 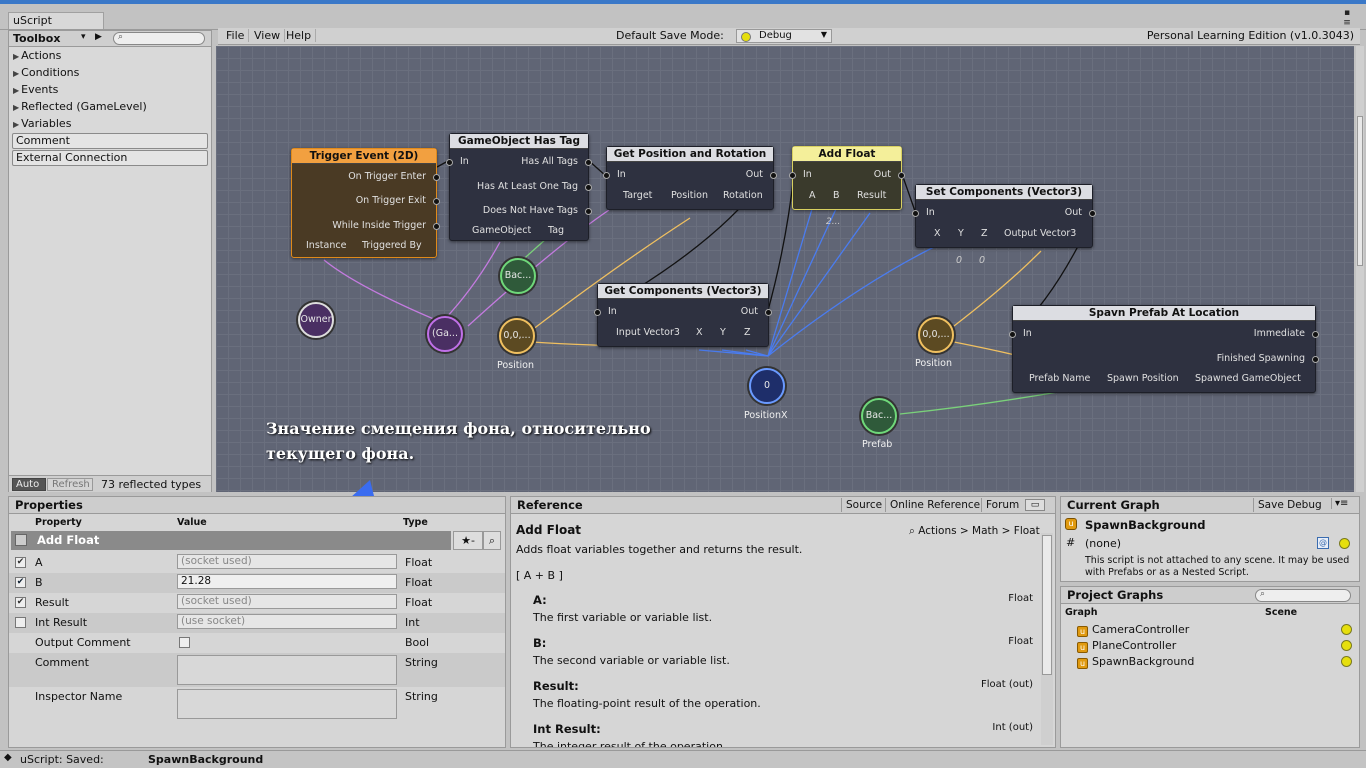 What do you see at coordinates (872, 195) in the screenshot?
I see `socket-label: Result` at bounding box center [872, 195].